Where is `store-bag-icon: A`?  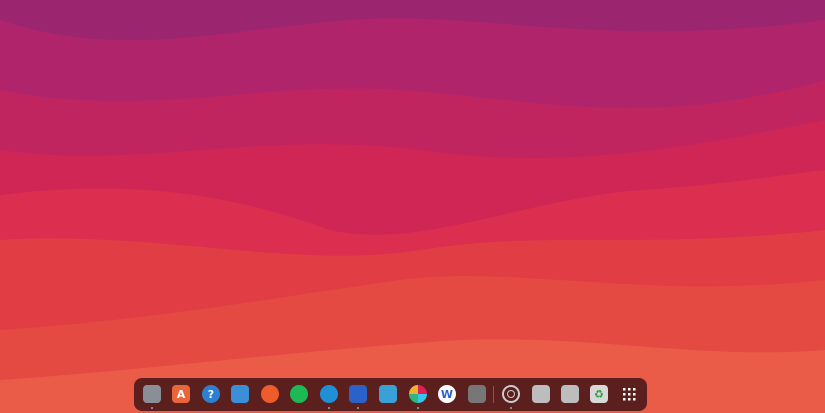 store-bag-icon: A is located at coordinates (181, 394).